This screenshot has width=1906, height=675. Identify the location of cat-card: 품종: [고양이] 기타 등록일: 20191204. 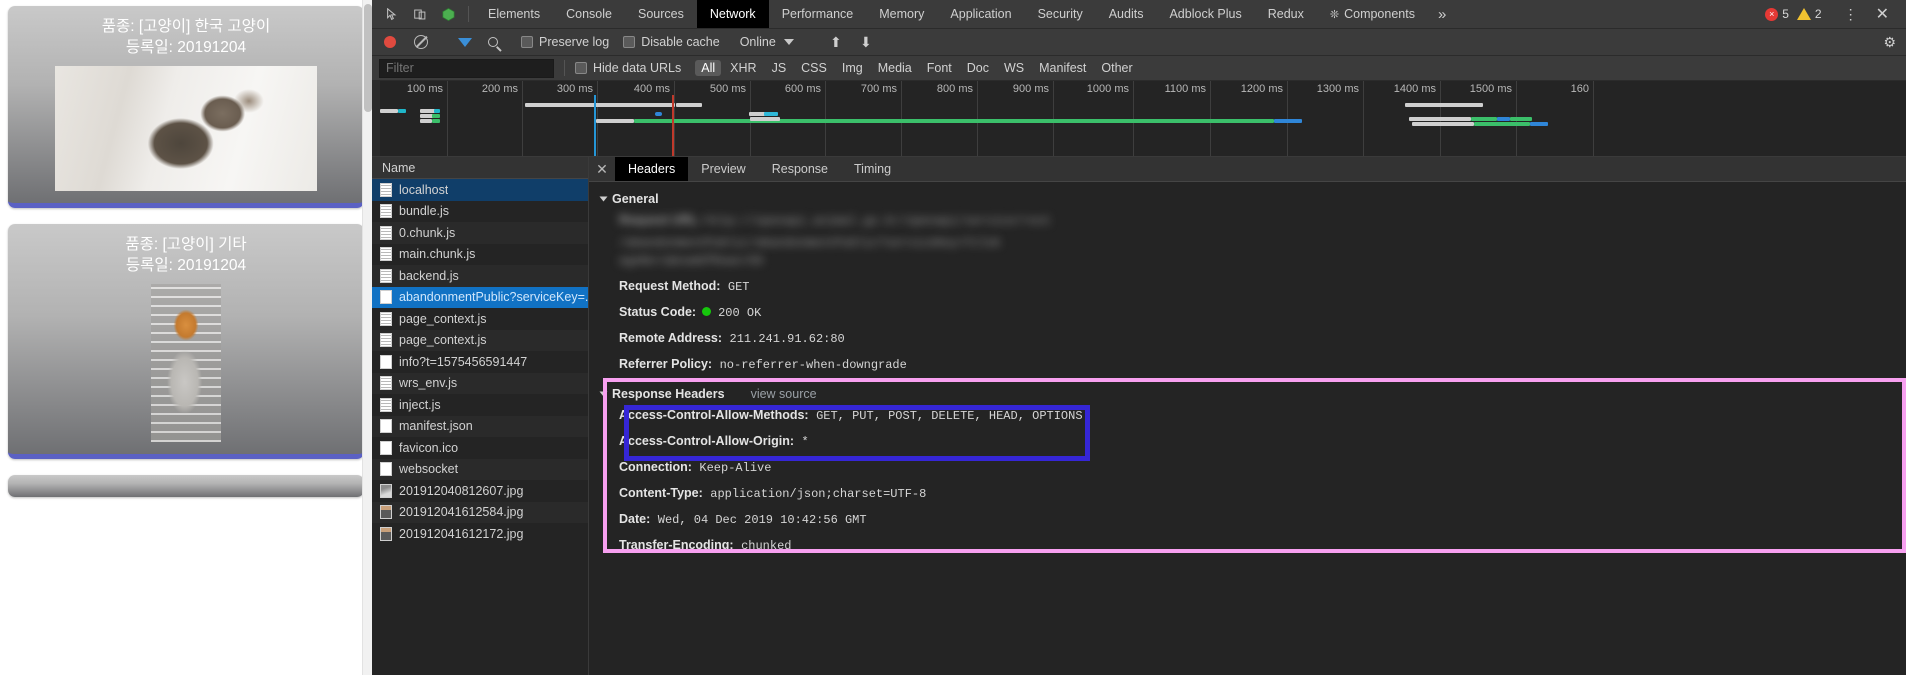
(186, 341).